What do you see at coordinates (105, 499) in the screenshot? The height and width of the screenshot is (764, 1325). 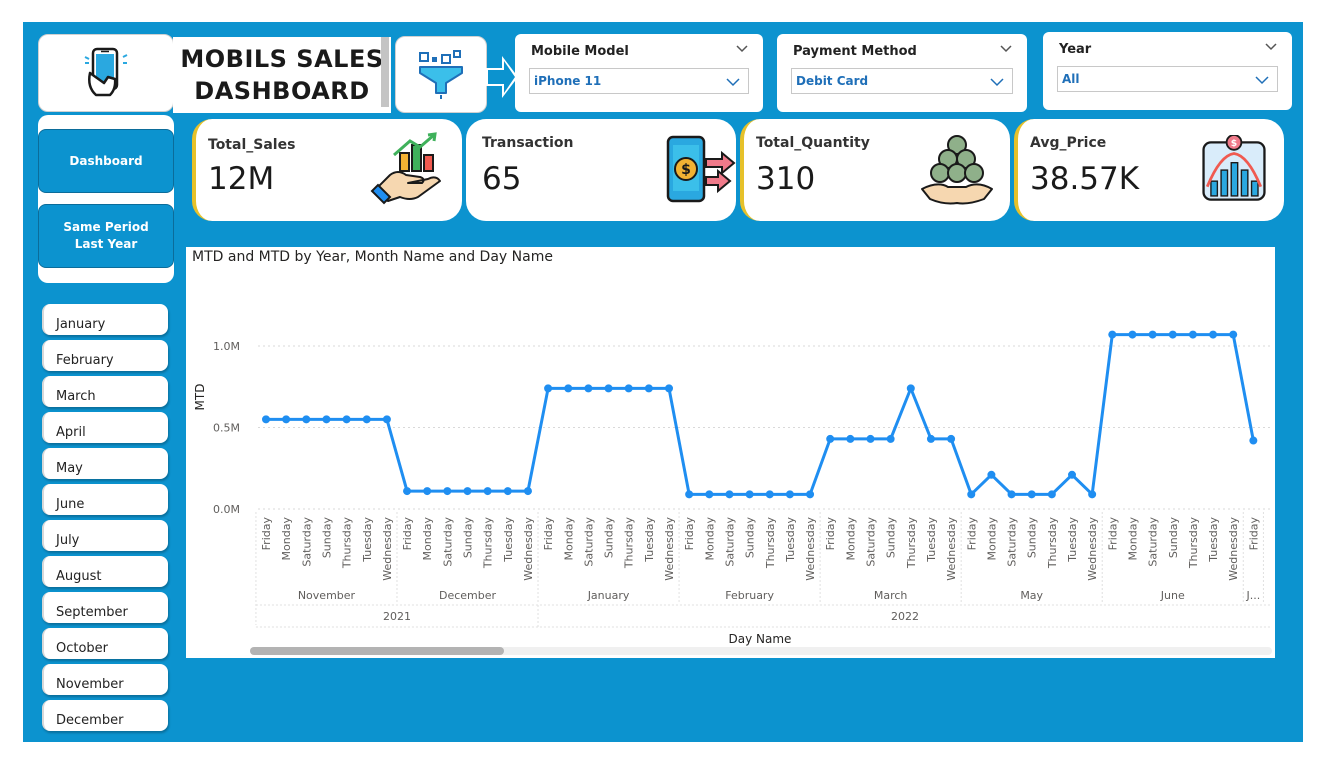 I see `month-button-june: June` at bounding box center [105, 499].